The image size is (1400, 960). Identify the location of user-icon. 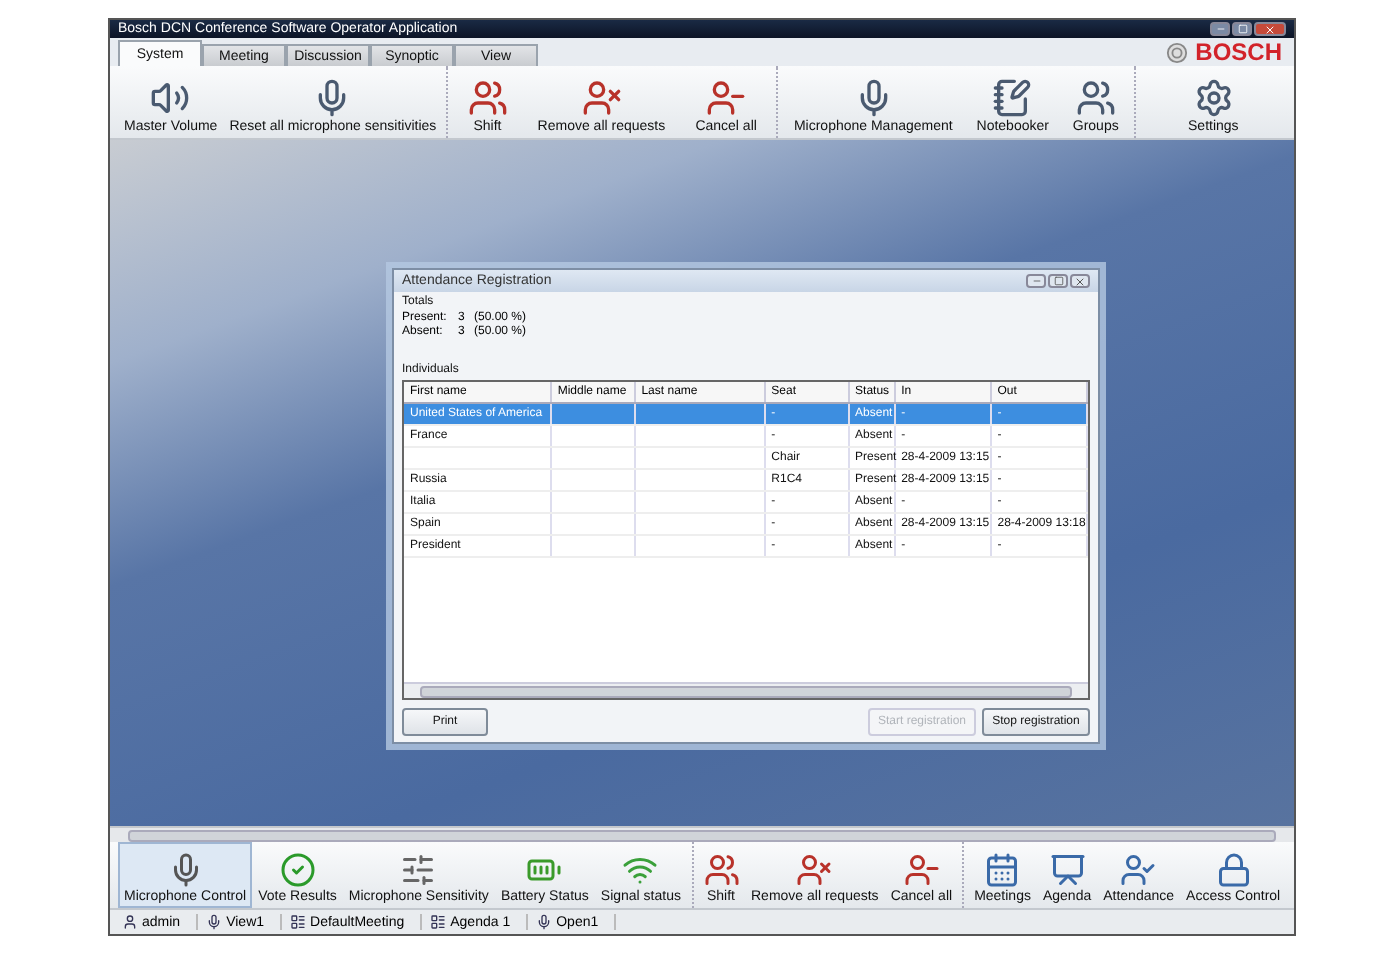
(130, 922).